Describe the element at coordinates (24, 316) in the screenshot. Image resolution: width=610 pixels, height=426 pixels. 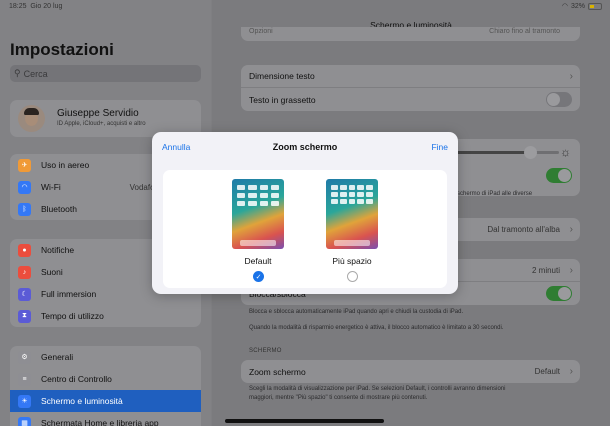
I see `hourglass-icon: ⧗` at that location.